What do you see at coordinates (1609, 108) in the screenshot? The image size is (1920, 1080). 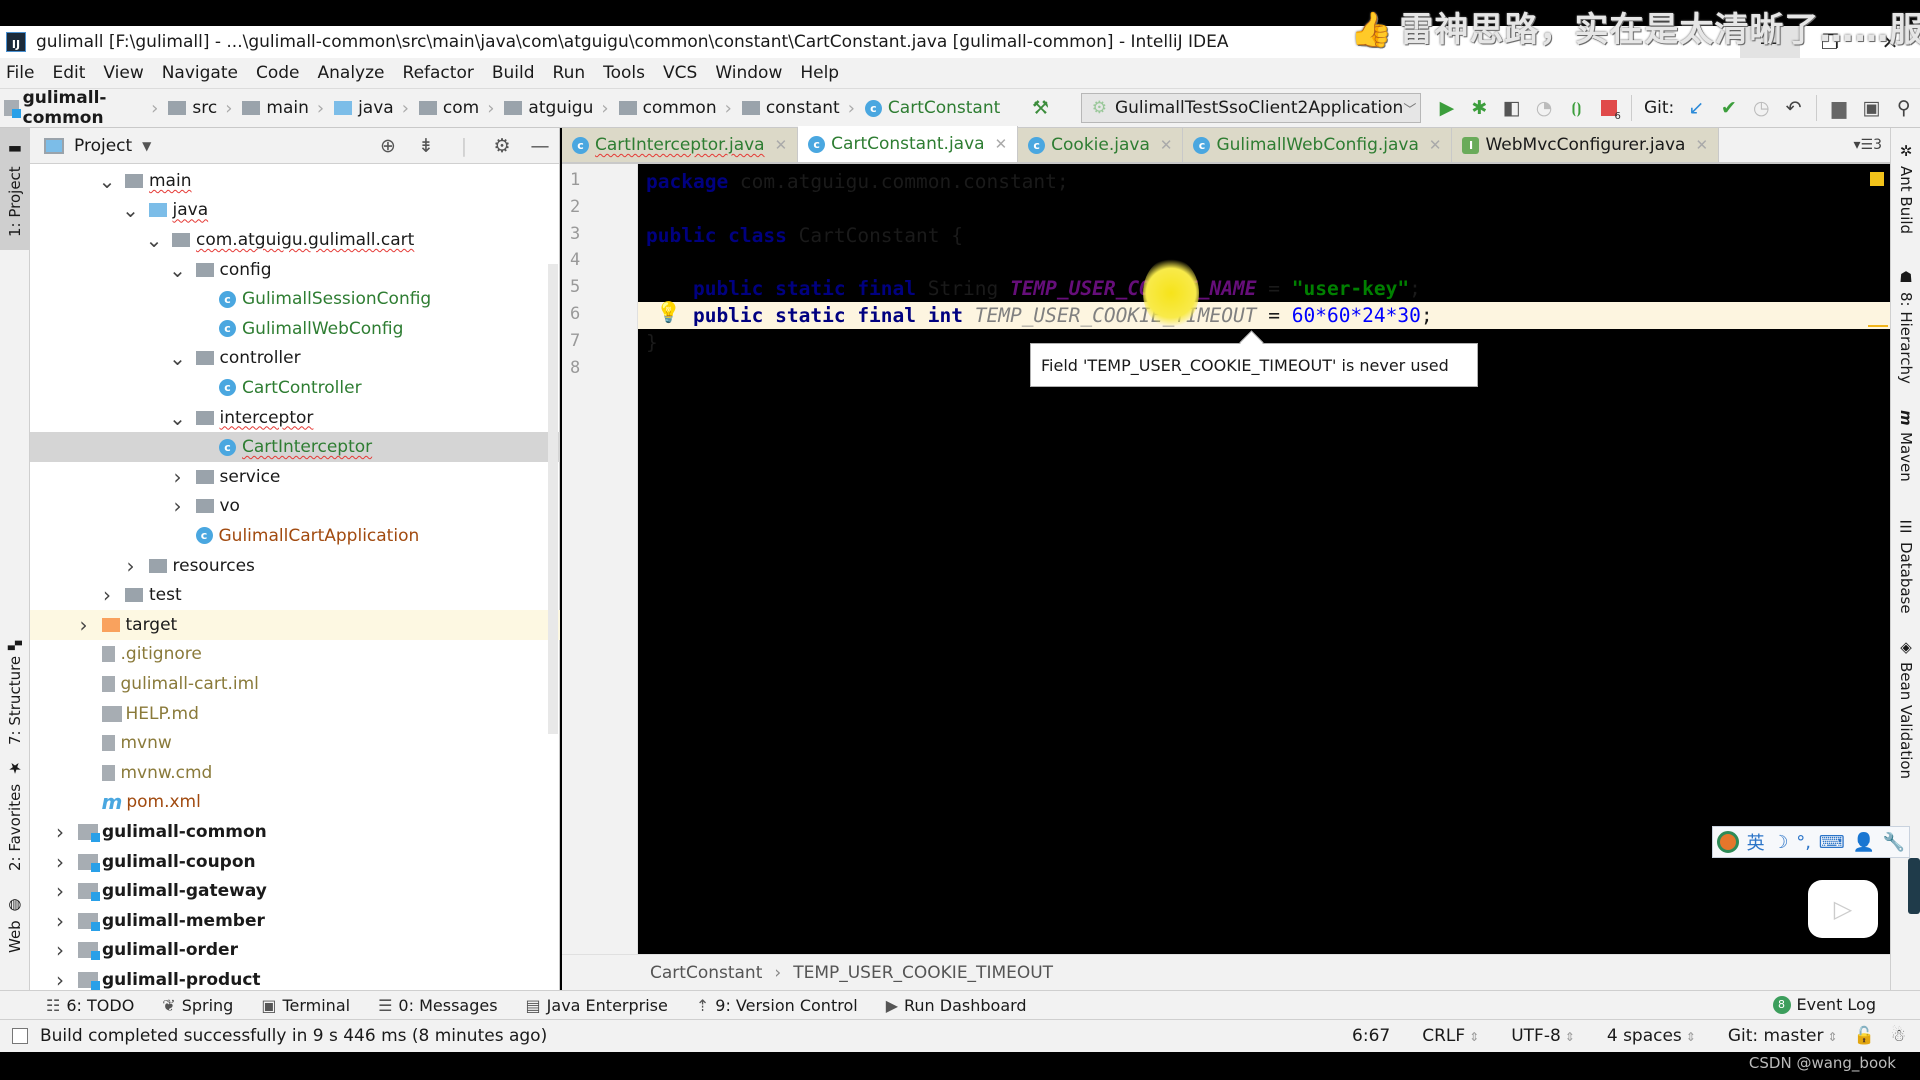 I see `stop-icon: 6` at bounding box center [1609, 108].